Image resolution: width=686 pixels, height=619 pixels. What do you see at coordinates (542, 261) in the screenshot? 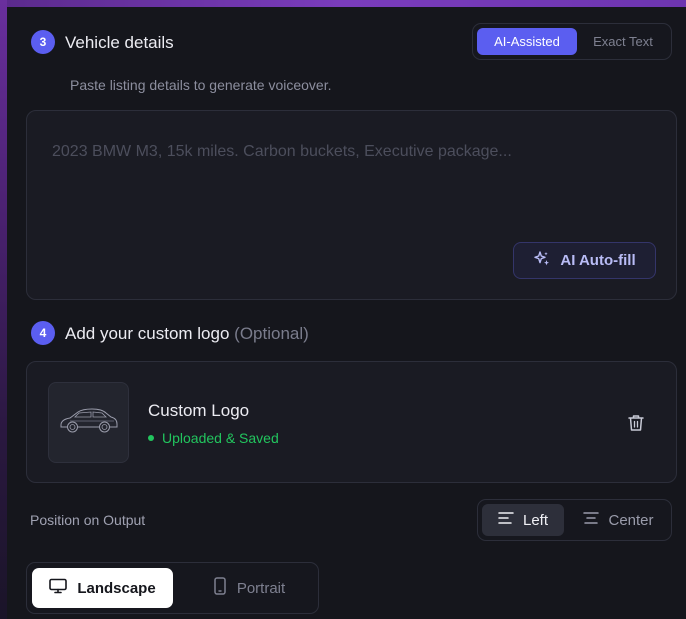
I see `sparkles-icon` at bounding box center [542, 261].